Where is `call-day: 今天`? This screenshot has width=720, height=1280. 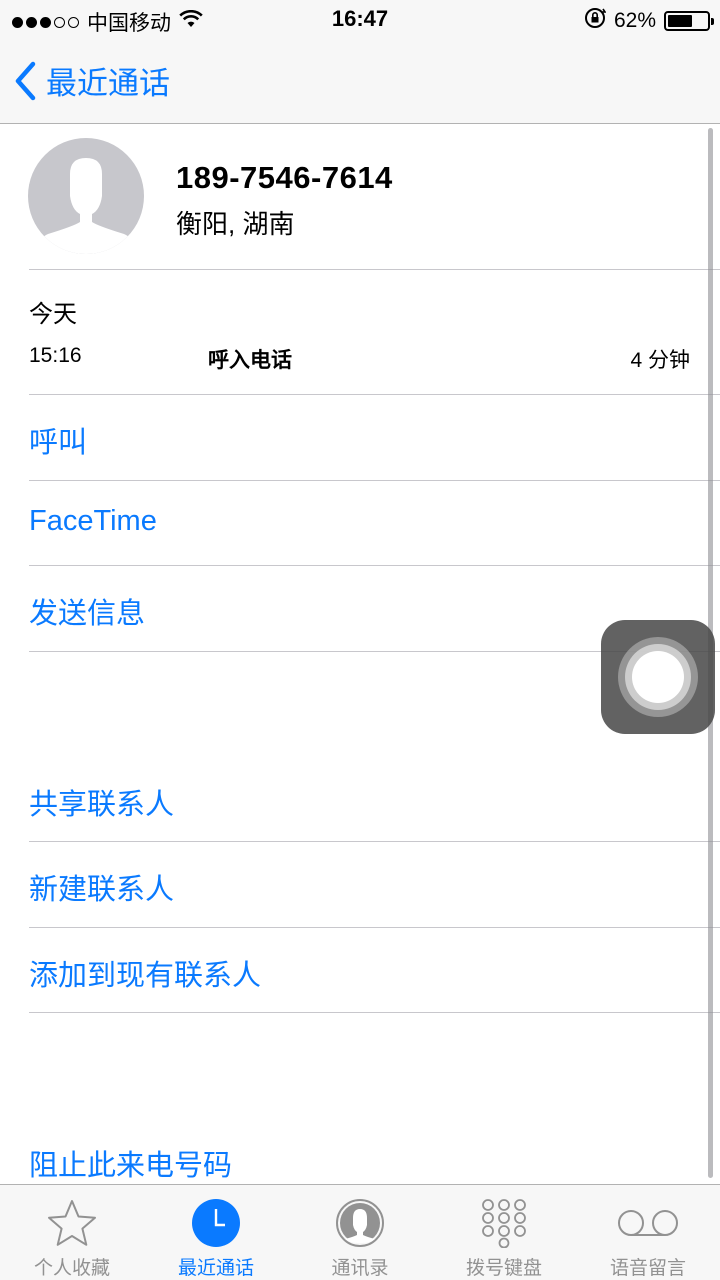 call-day: 今天 is located at coordinates (53, 314).